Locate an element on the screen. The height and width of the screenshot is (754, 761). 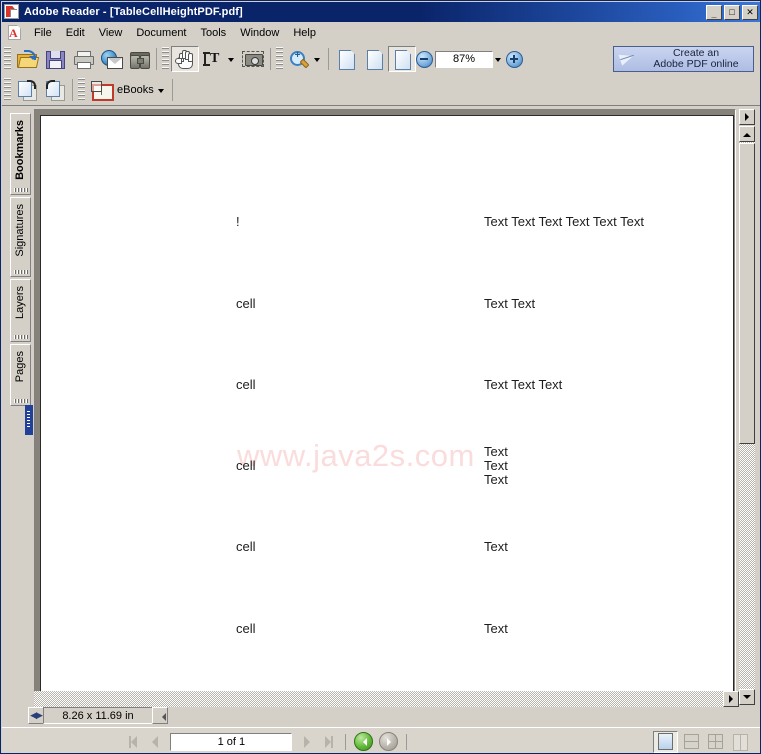
scroll-thumb is located at coordinates (747, 293).